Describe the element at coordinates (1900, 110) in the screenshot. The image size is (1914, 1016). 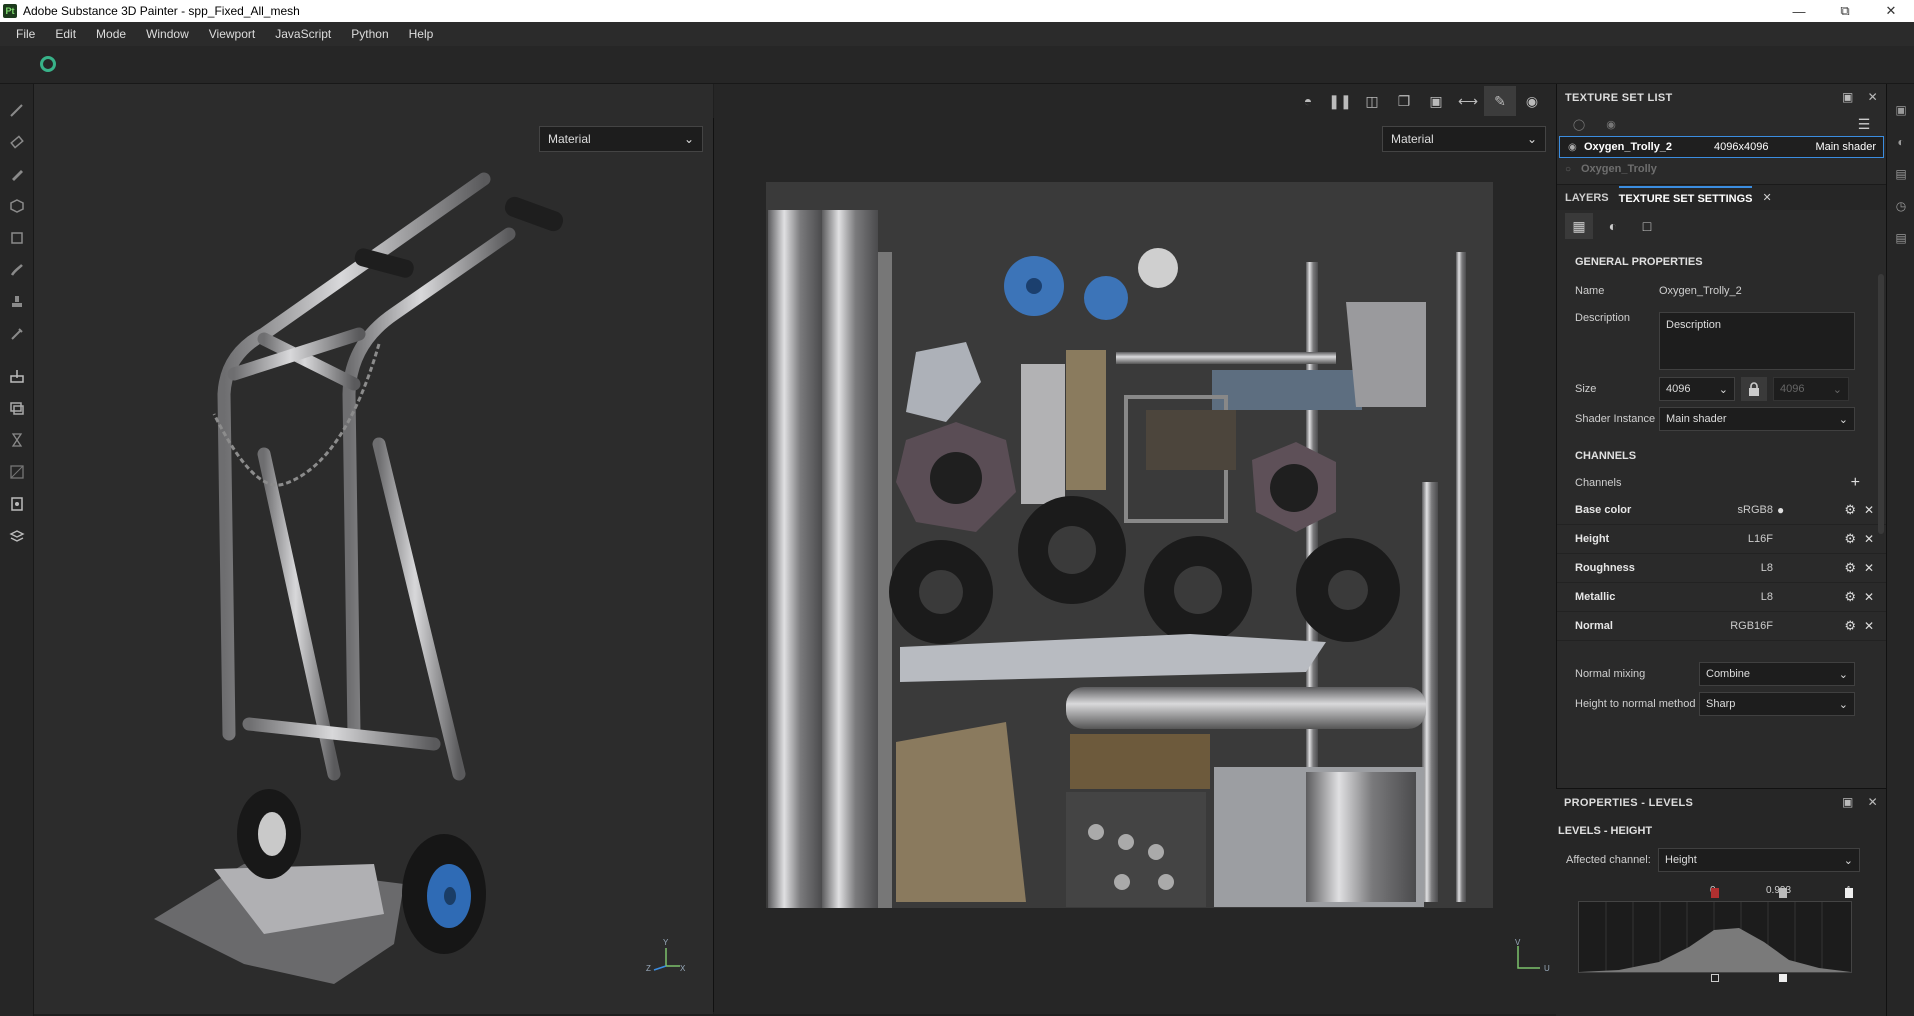
I see `display-settings-icon: ▣` at that location.